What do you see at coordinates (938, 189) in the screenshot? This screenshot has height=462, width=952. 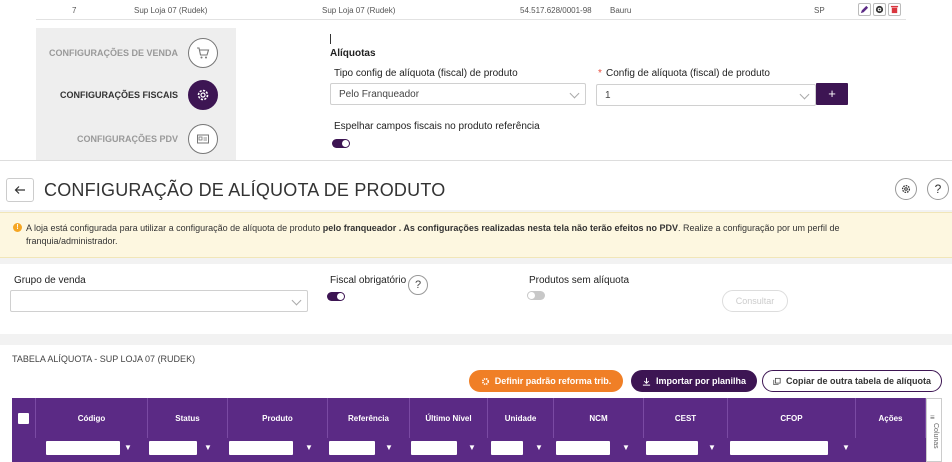 I see `help-button: ?` at bounding box center [938, 189].